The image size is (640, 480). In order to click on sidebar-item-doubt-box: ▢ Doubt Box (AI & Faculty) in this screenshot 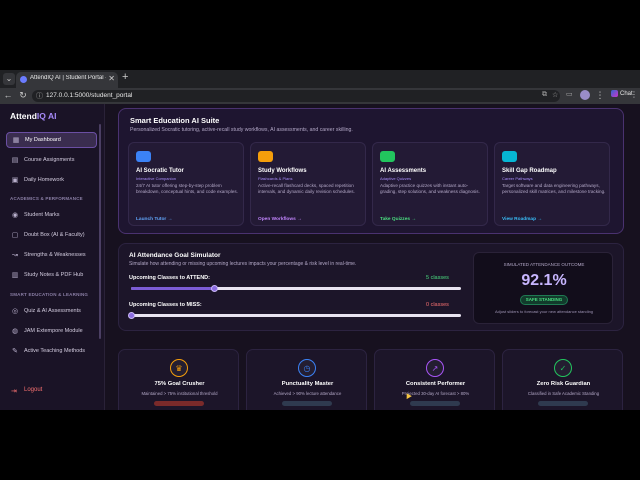, I will do `click(51, 236)`.